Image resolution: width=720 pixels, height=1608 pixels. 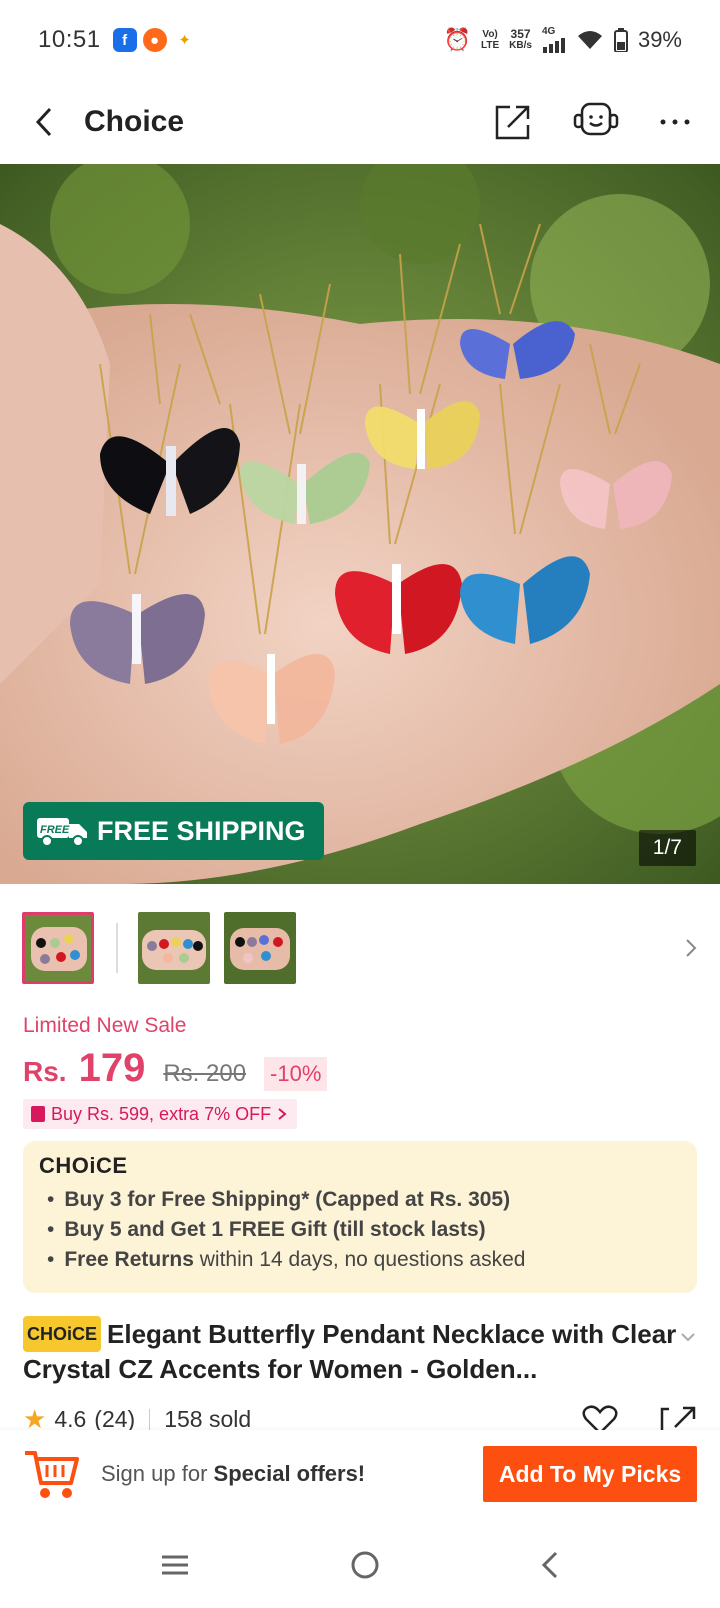 I want to click on app-notification-icon: ●, so click(x=154, y=40).